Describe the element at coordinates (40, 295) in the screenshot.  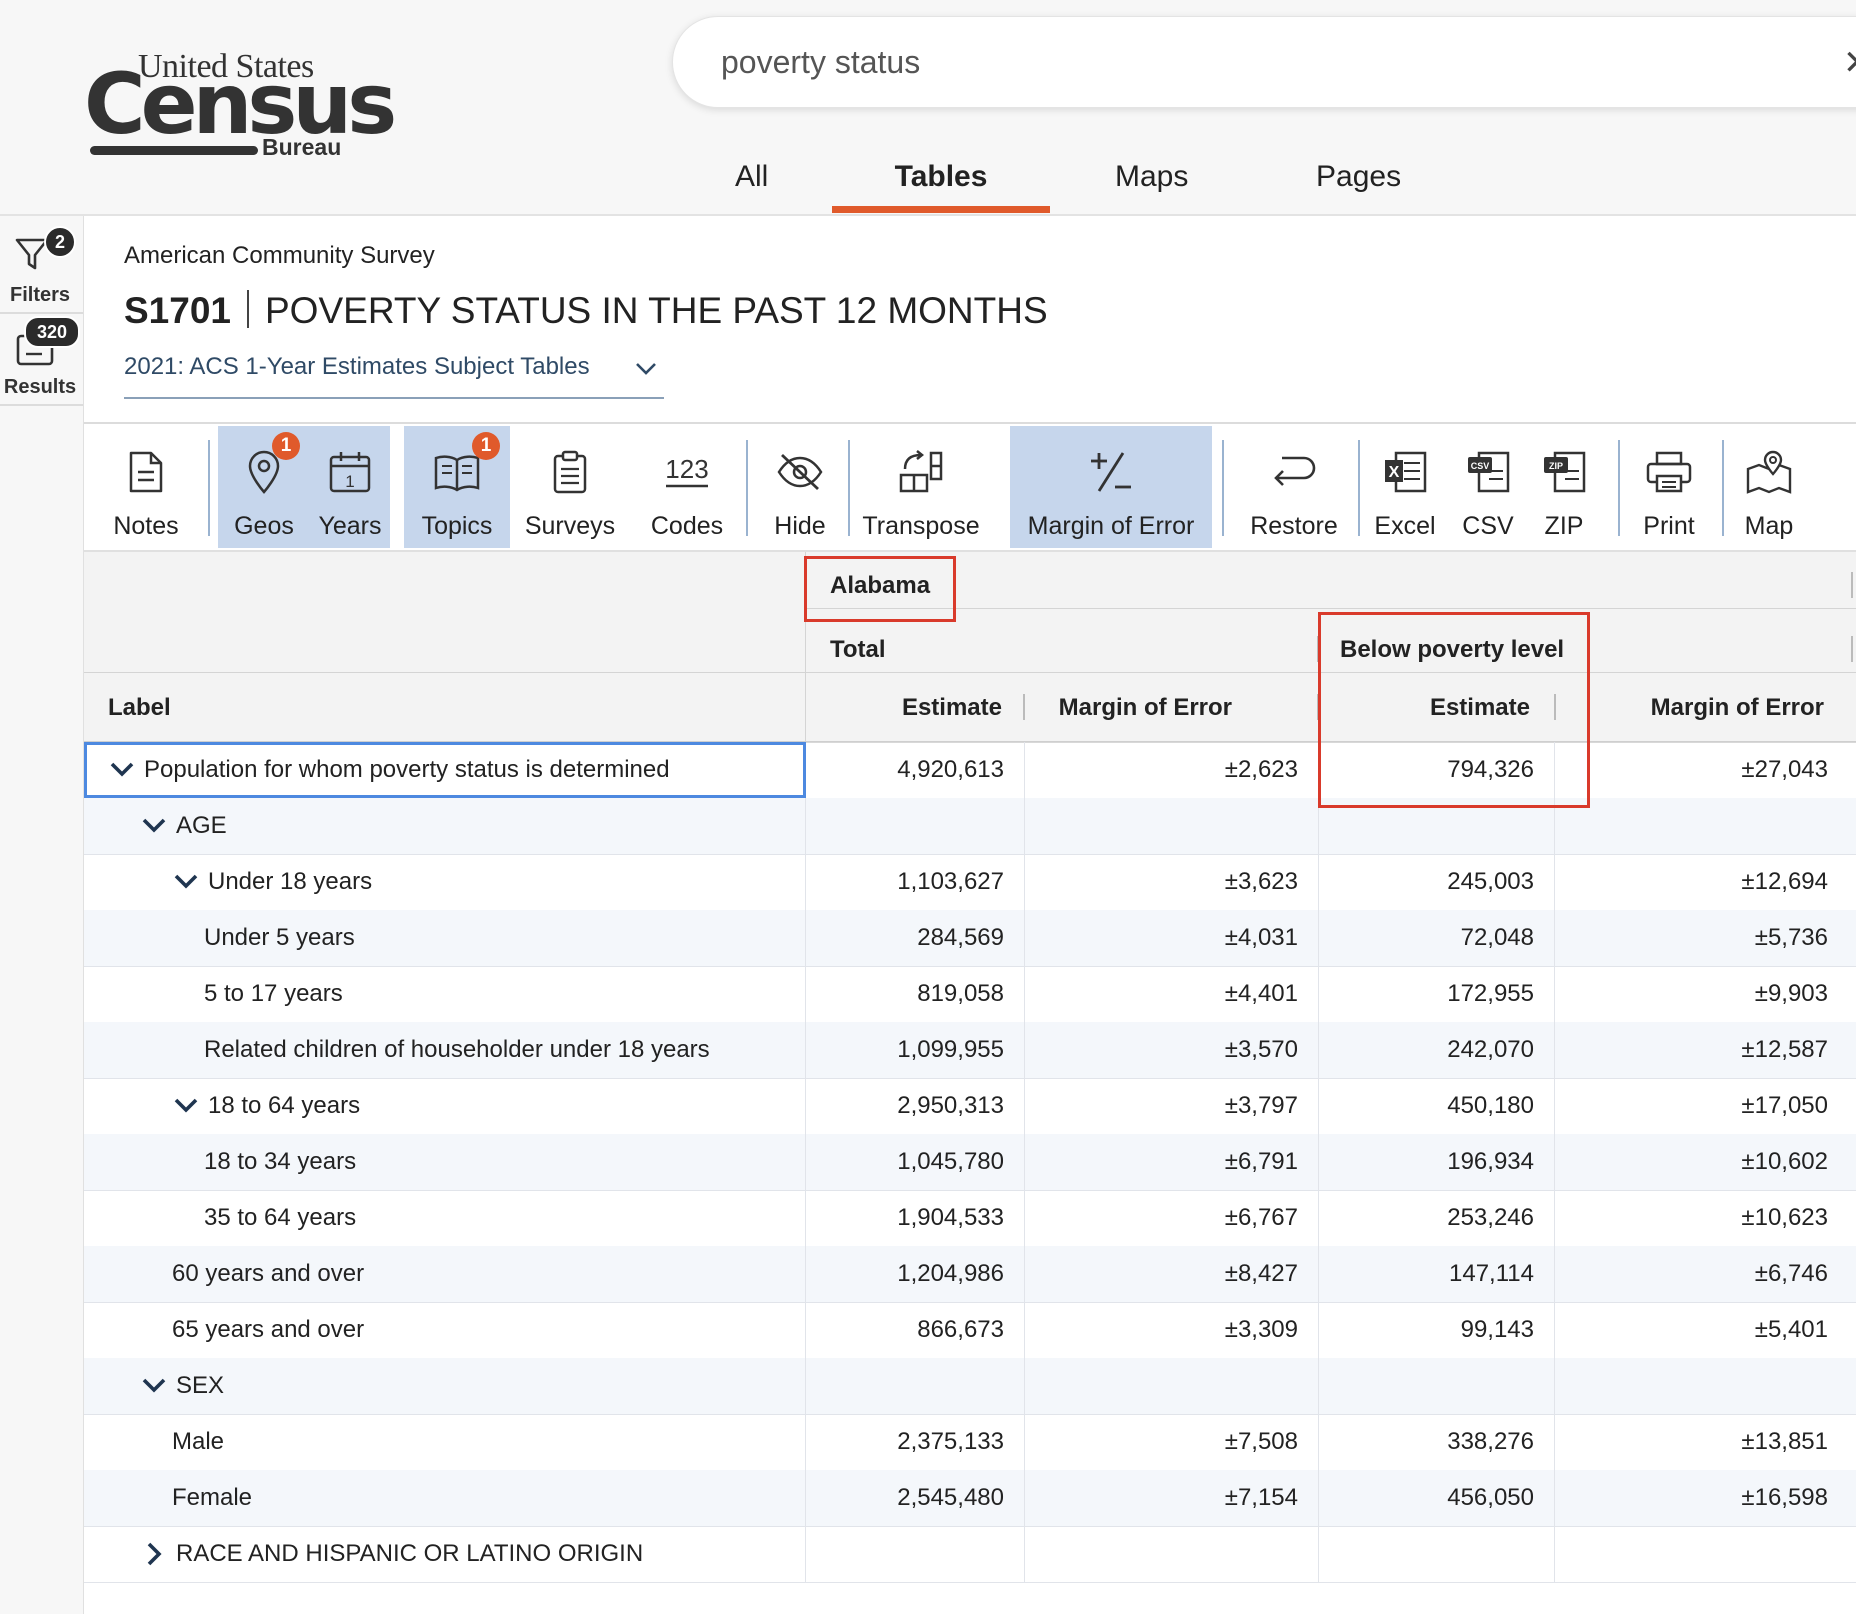
I see `filters-label: Filters` at that location.